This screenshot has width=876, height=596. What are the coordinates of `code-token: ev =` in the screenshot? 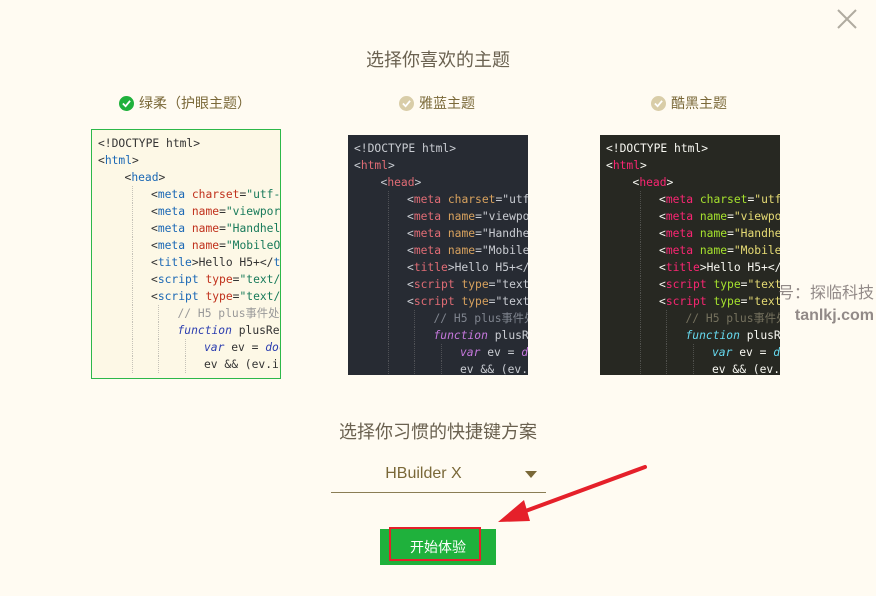 It's located at (501, 352).